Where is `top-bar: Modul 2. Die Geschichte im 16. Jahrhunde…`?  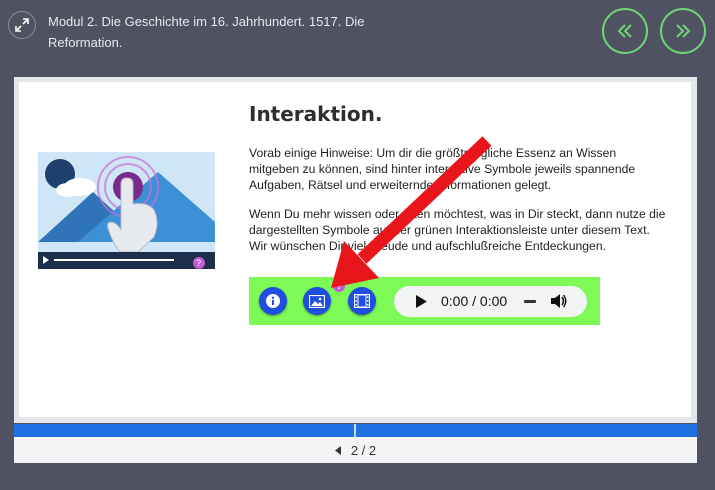 top-bar: Modul 2. Die Geschichte im 16. Jahrhunde… is located at coordinates (357, 35).